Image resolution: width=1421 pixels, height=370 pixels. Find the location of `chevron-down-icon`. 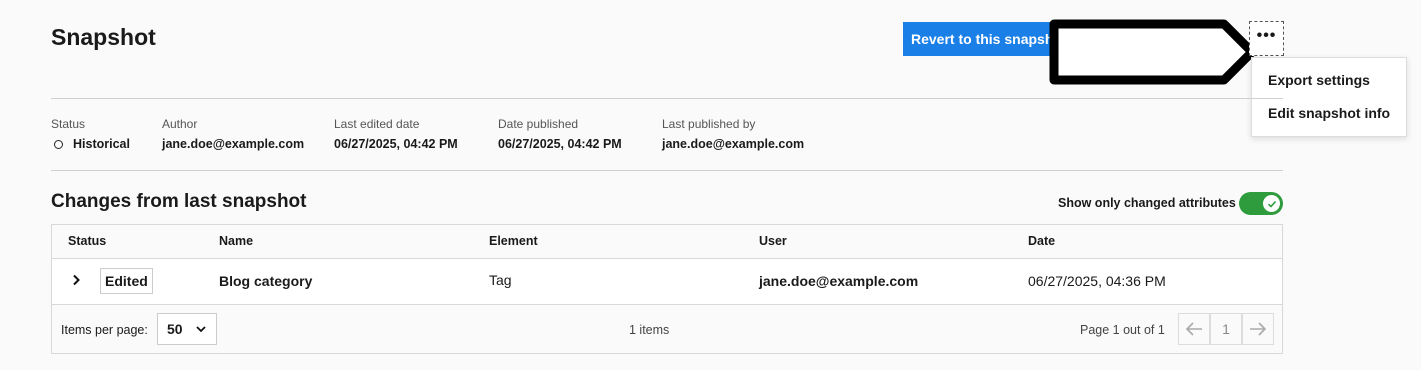

chevron-down-icon is located at coordinates (201, 329).